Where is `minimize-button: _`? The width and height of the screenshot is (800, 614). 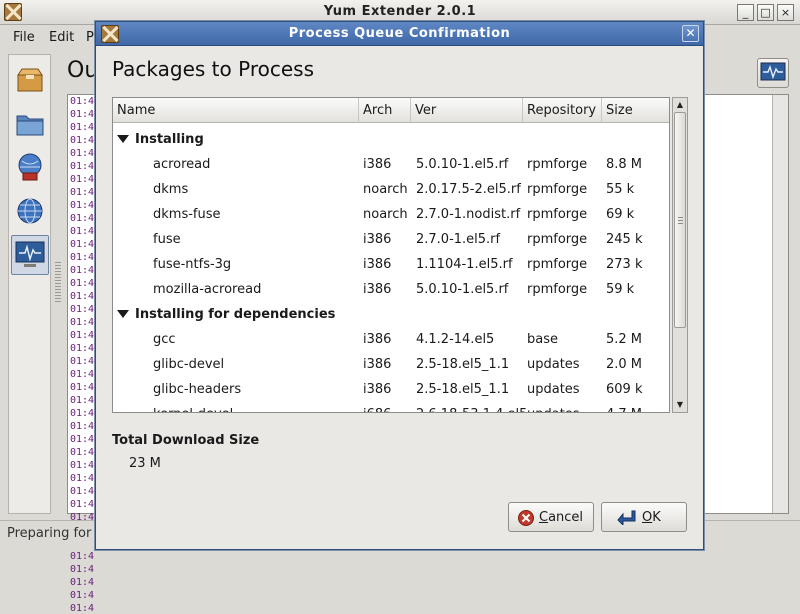 minimize-button: _ is located at coordinates (745, 12).